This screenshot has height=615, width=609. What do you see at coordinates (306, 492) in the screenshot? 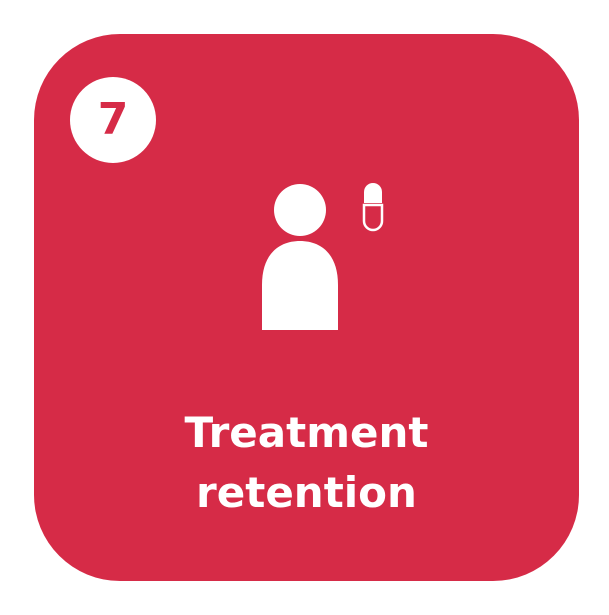
I see `card-title-line-2: retention` at bounding box center [306, 492].